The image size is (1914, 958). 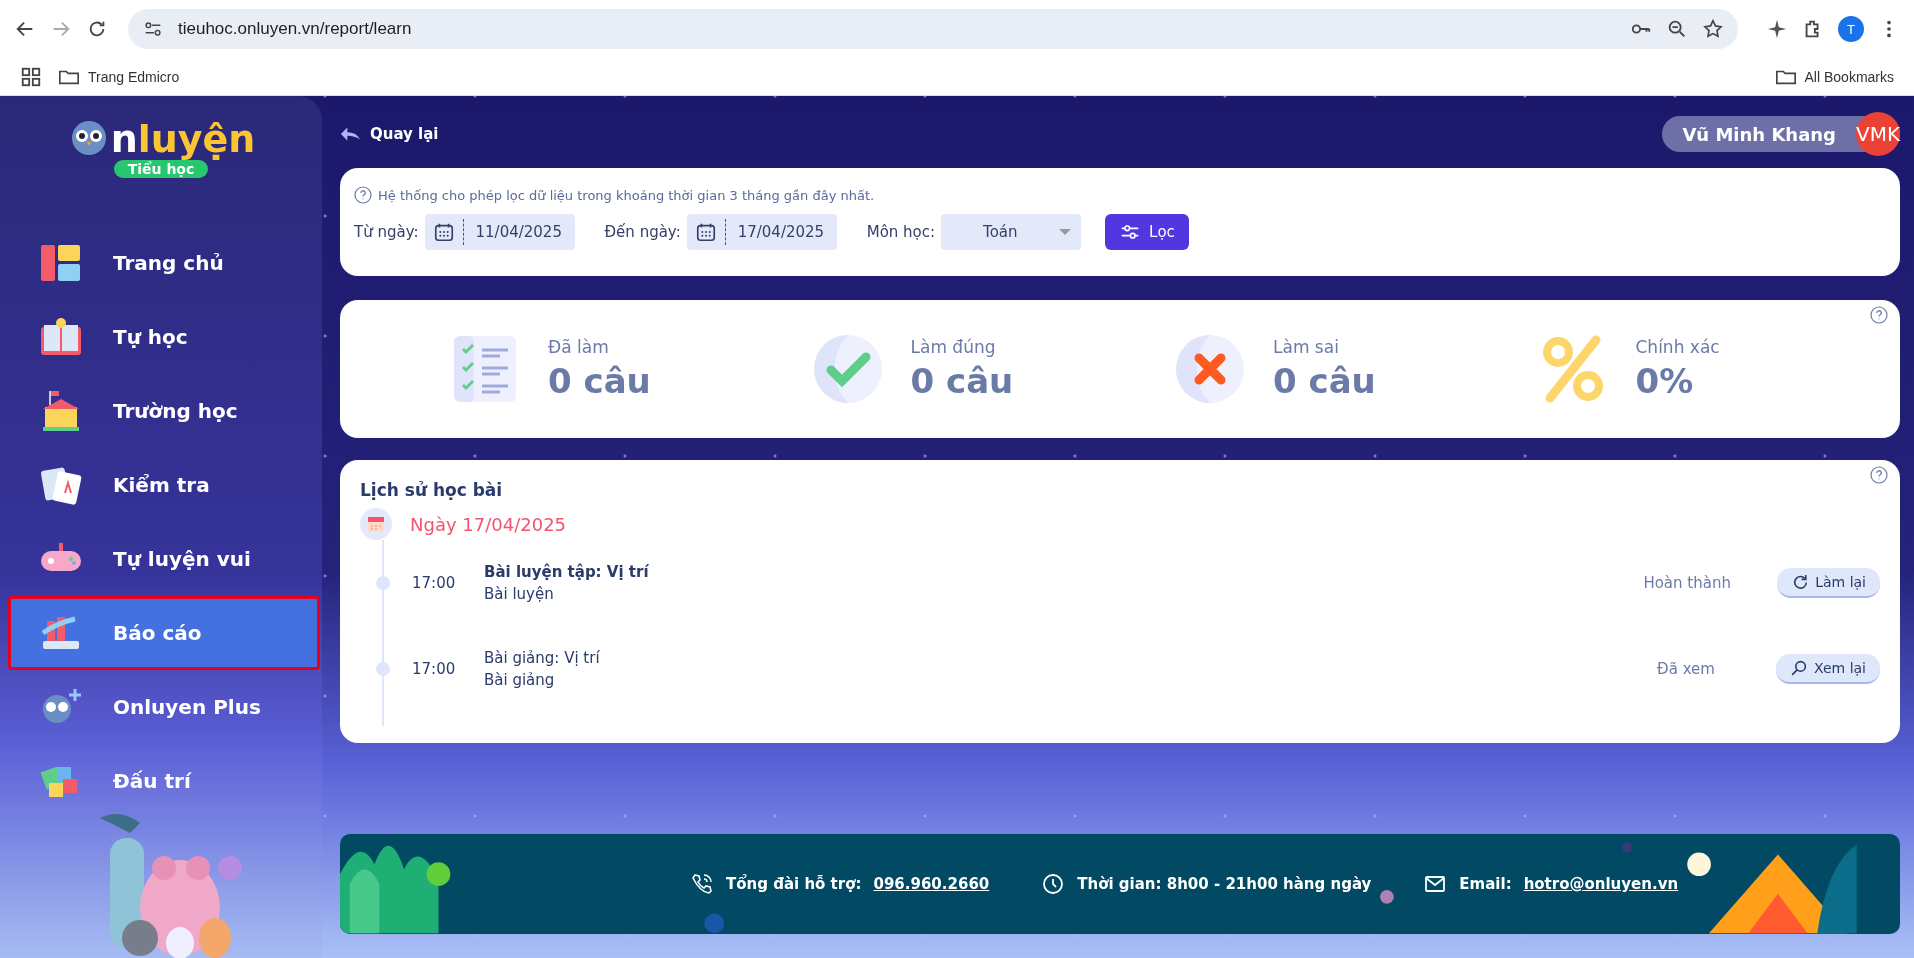 What do you see at coordinates (1011, 232) in the screenshot?
I see `subject-dropdown: Toán` at bounding box center [1011, 232].